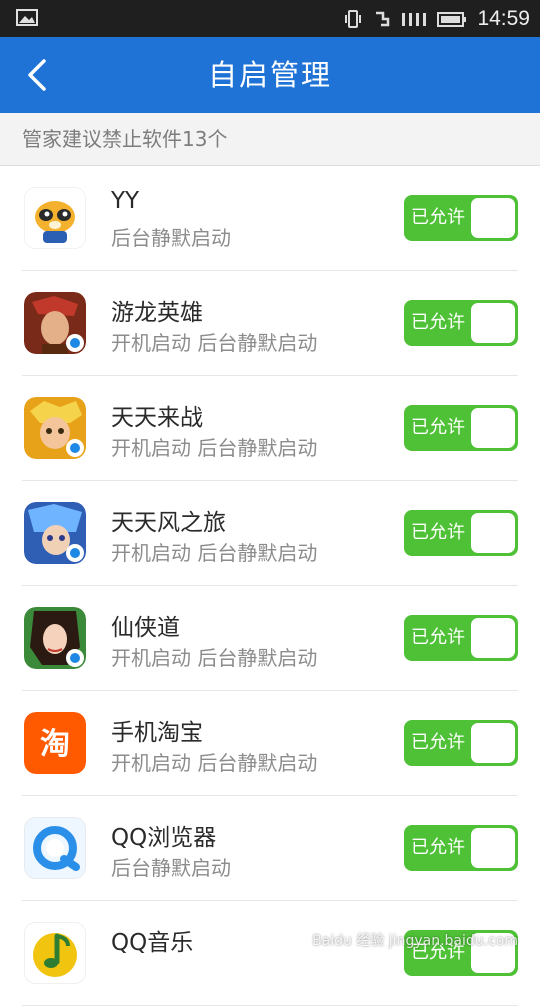  Describe the element at coordinates (270, 428) in the screenshot. I see `list-item: 天天来战 开机启动 后台静默启动 已允许` at that location.